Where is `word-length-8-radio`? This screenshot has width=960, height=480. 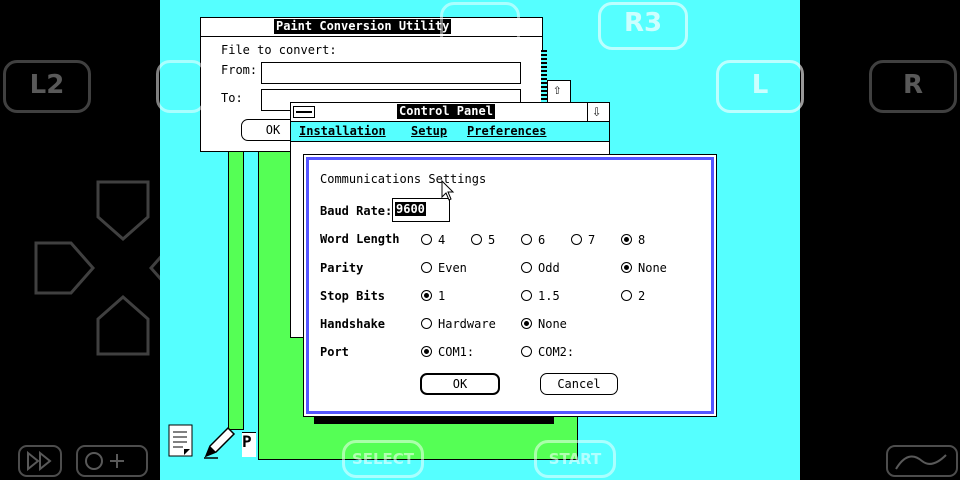 word-length-8-radio is located at coordinates (626, 239).